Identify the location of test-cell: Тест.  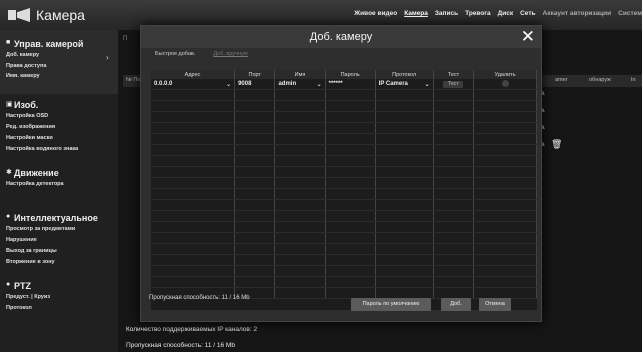
(454, 84).